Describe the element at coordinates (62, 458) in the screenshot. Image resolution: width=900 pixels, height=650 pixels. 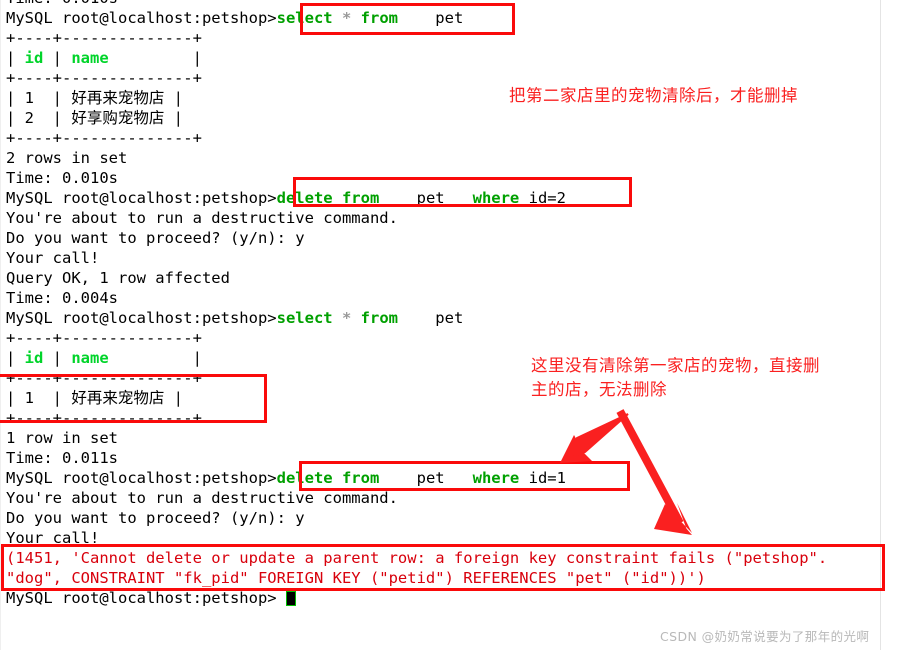
I see `terminal-line: Time: 0.011s` at that location.